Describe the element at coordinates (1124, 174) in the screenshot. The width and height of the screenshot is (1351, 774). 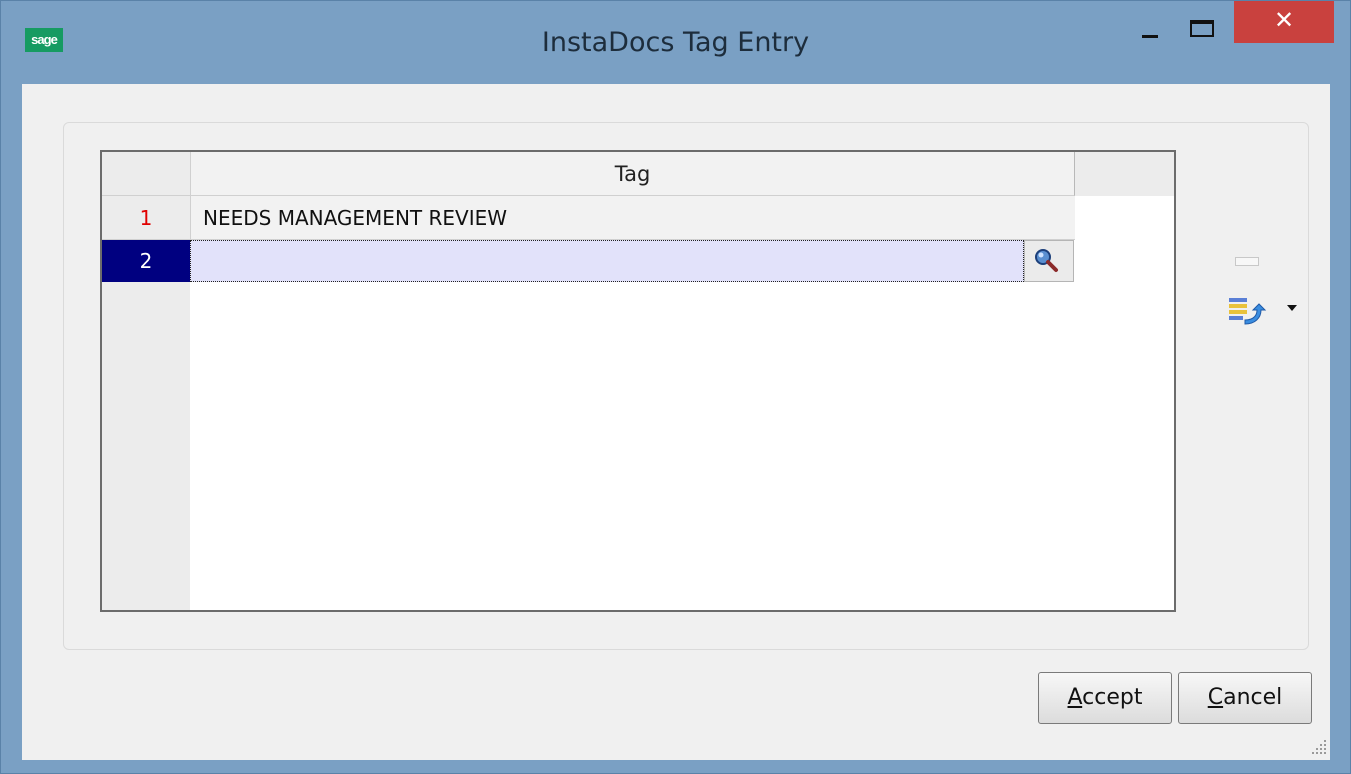
I see `grid-header-filler` at that location.